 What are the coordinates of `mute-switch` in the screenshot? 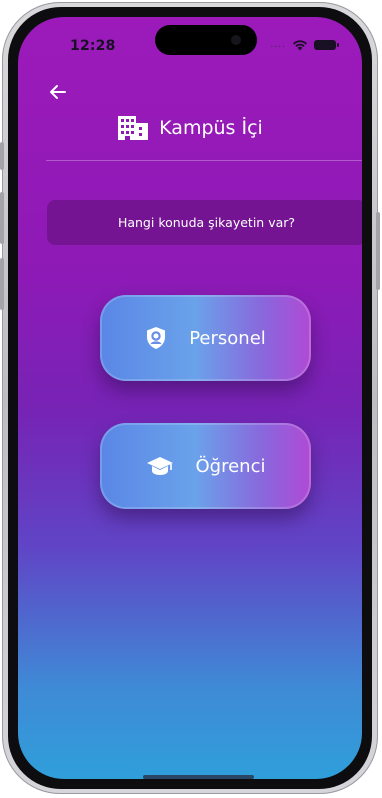 It's located at (2, 156).